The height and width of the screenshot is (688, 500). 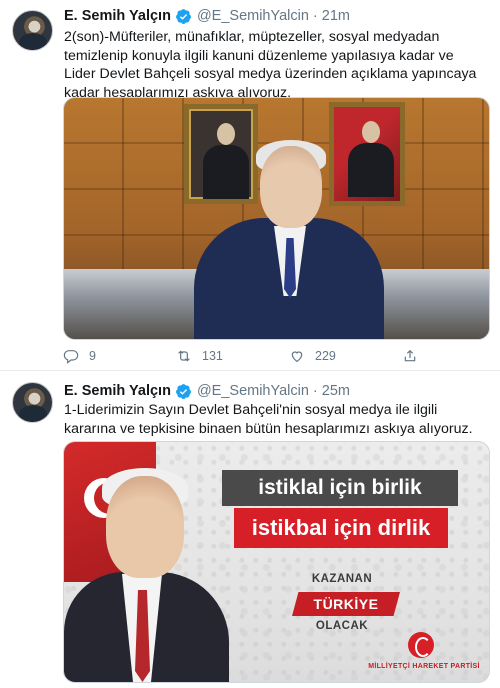 I want to click on tweet-header: E. Semih Yalçın @E_SemihYalcin · 25m, so click(x=207, y=391).